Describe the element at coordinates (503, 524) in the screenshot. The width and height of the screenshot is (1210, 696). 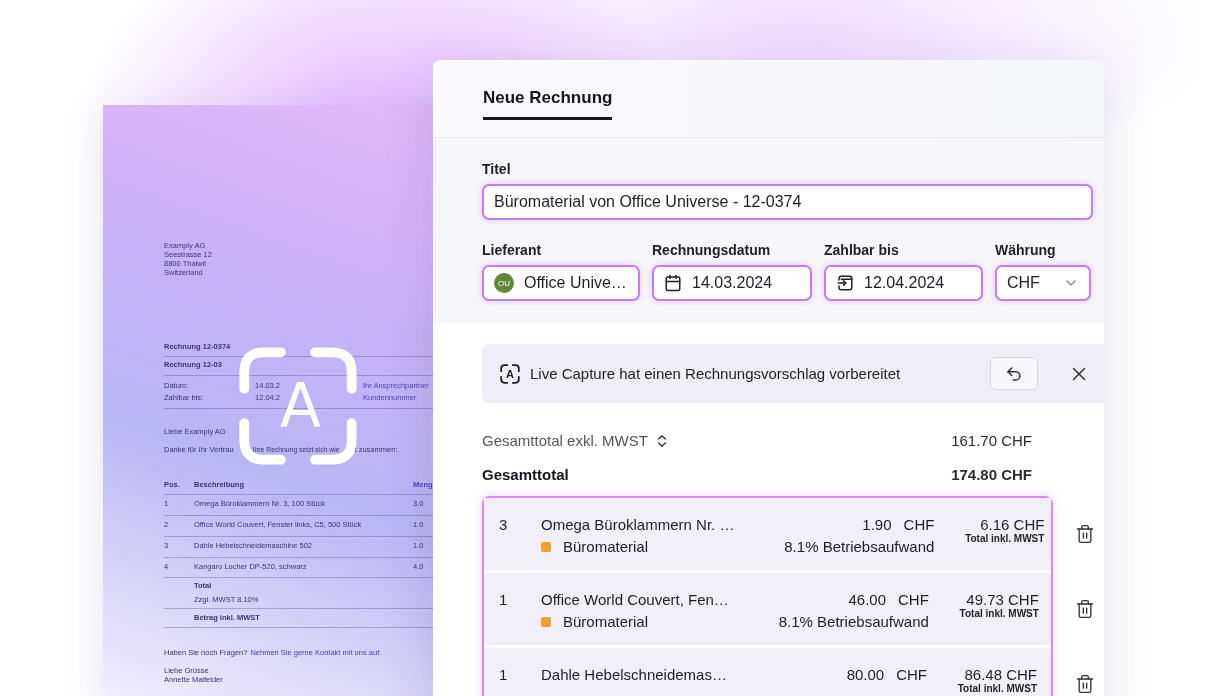
I see `item-quantity: 3` at that location.